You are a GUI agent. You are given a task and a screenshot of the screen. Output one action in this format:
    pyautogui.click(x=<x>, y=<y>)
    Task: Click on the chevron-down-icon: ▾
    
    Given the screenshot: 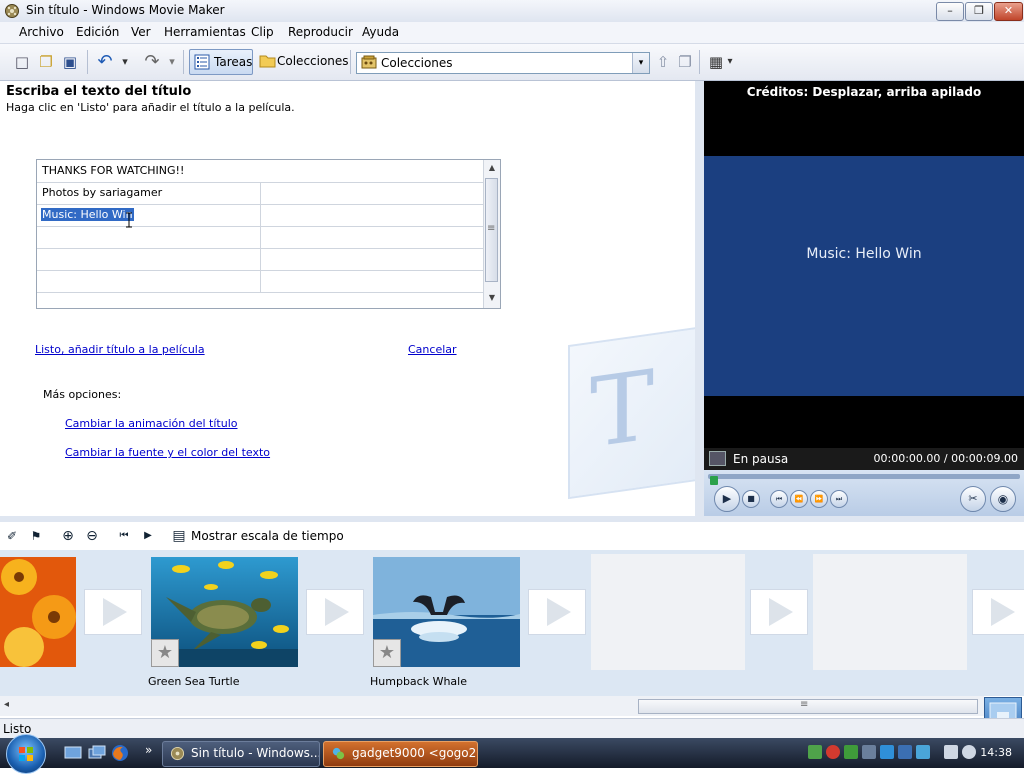 What is the action you would take?
    pyautogui.click(x=640, y=63)
    